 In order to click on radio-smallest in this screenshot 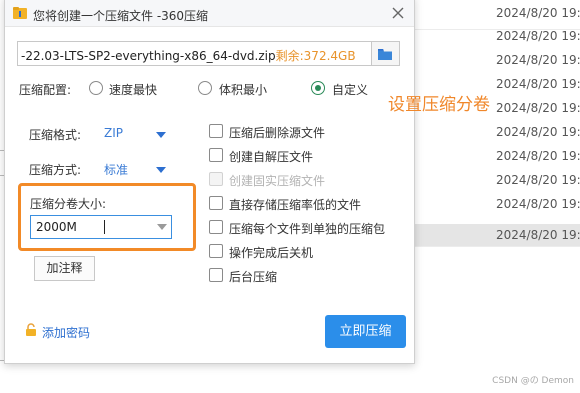, I will do `click(205, 88)`.